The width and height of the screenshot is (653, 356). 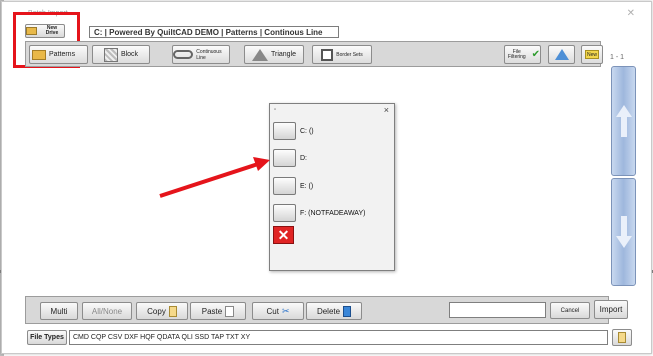 What do you see at coordinates (156, 311) in the screenshot?
I see `copy-label: Copy` at bounding box center [156, 311].